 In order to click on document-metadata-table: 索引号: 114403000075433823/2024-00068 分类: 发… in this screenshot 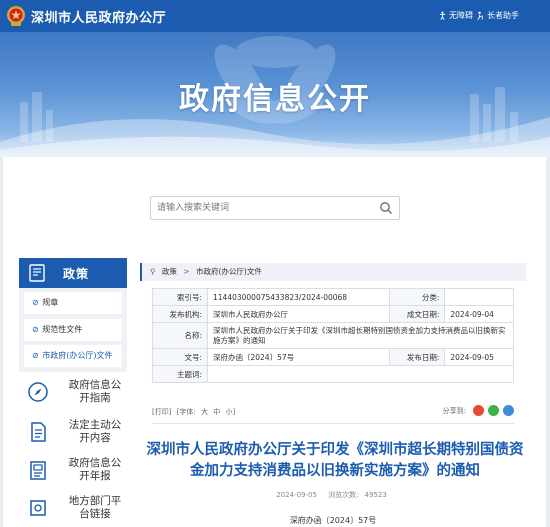, I will do `click(333, 335)`.